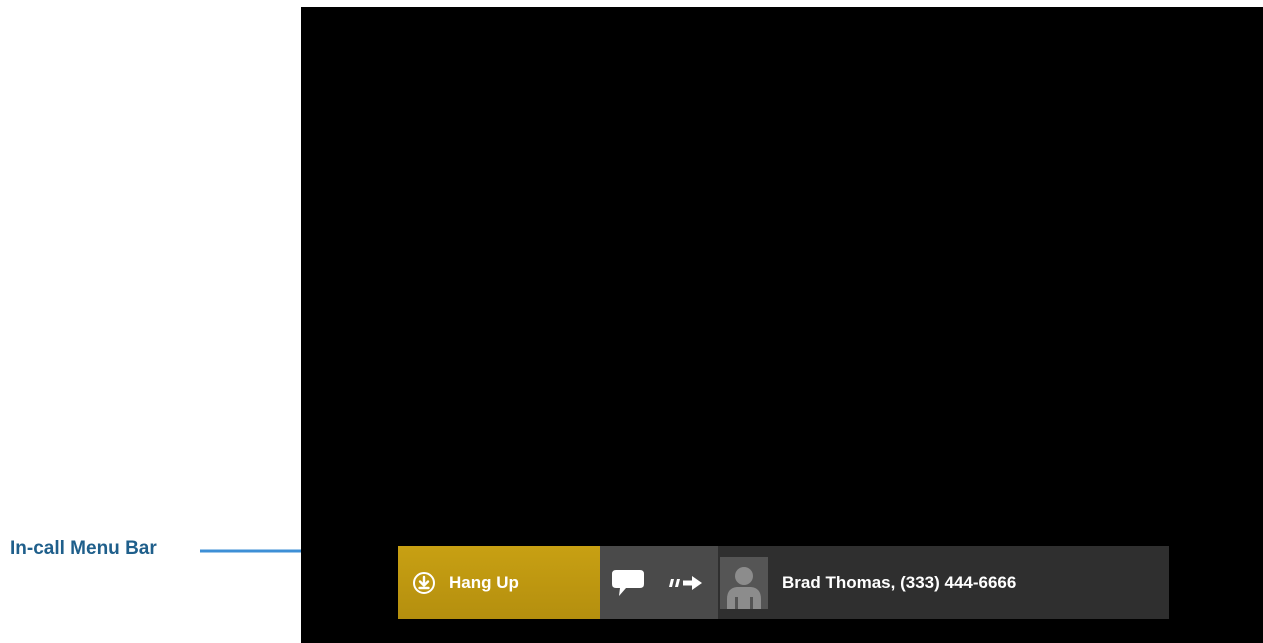  What do you see at coordinates (744, 587) in the screenshot?
I see `person-silhouette-icon` at bounding box center [744, 587].